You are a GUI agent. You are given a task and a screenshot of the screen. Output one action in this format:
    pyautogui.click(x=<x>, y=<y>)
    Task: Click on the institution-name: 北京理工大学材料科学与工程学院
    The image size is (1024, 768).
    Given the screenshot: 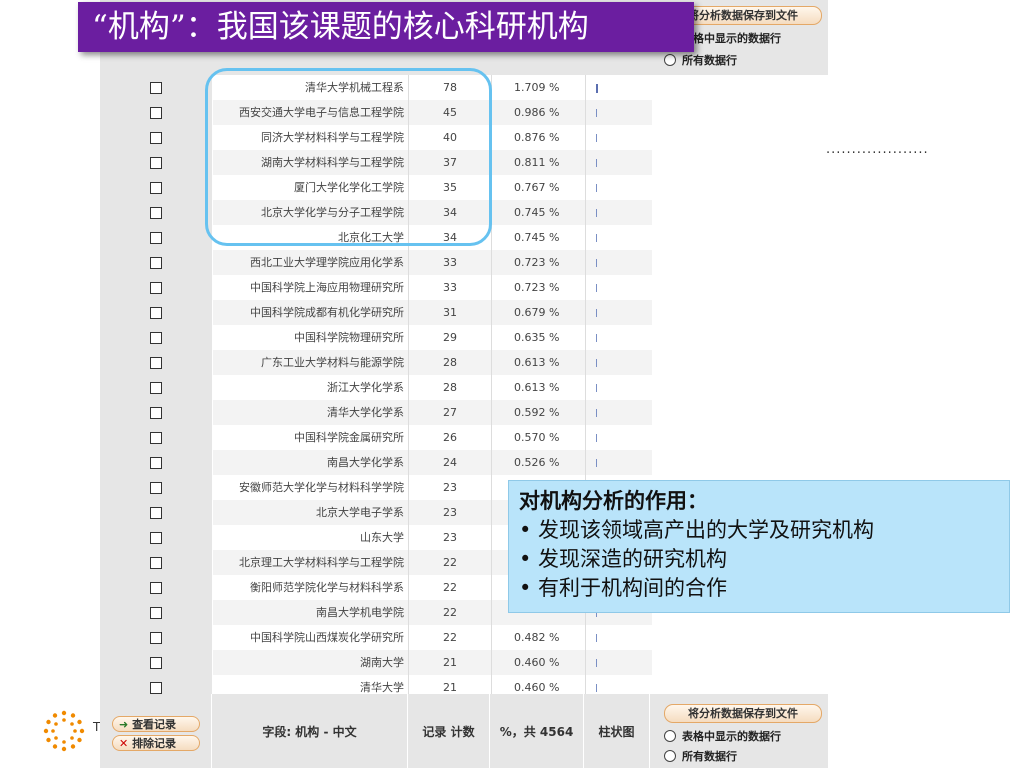 What is the action you would take?
    pyautogui.click(x=311, y=562)
    